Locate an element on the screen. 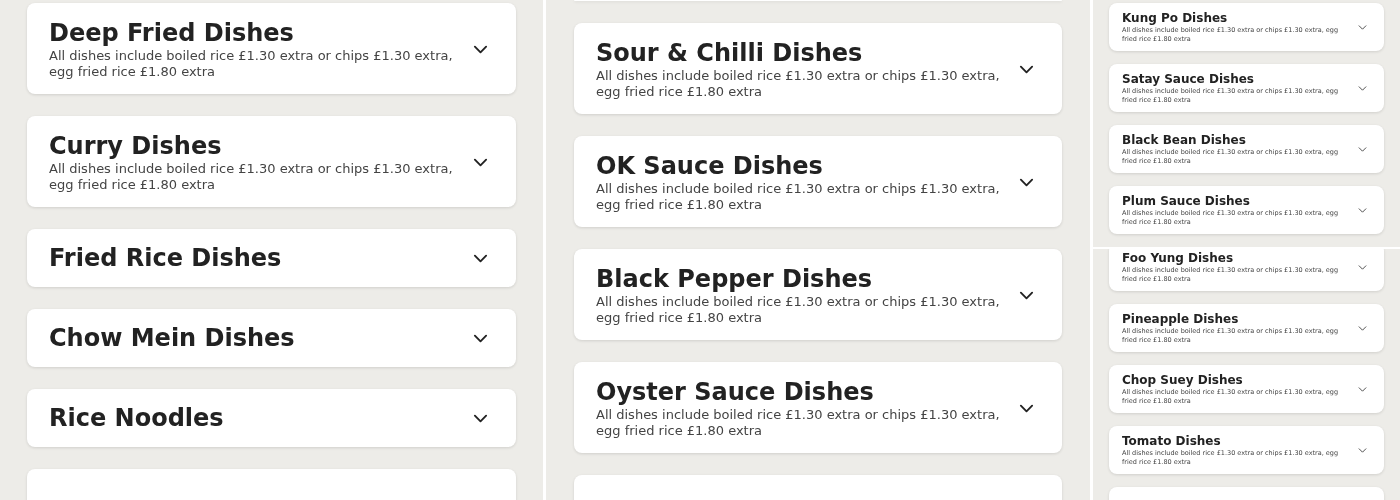  category-card: Sour & Chilli Dishes All dishes include boiled rice £1.30 extra or chips £1.30 extra, egg fried rice £1.80 extra is located at coordinates (818, 68).